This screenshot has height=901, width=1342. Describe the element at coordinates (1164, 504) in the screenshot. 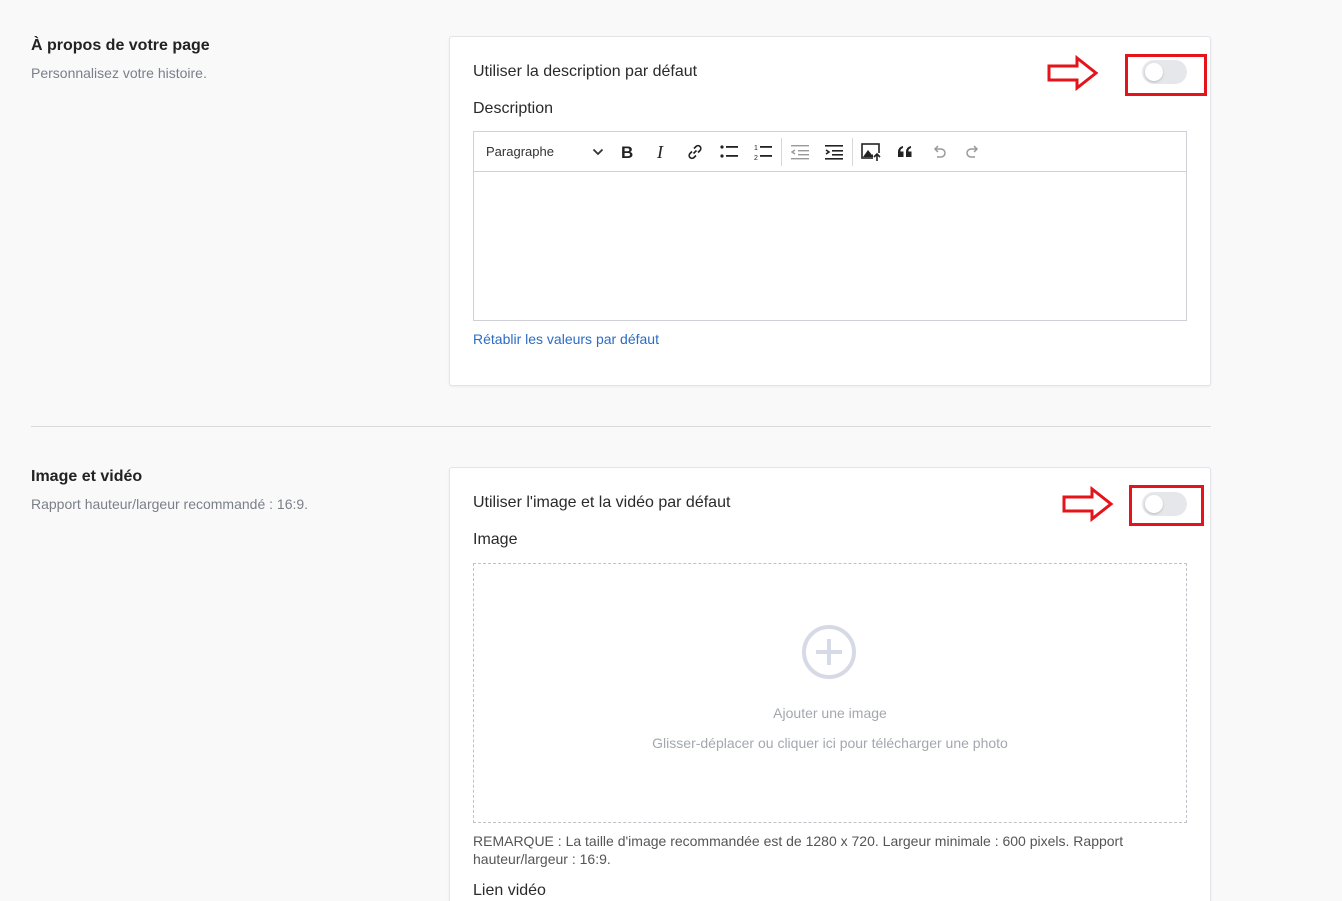

I see `default-media-toggle` at that location.